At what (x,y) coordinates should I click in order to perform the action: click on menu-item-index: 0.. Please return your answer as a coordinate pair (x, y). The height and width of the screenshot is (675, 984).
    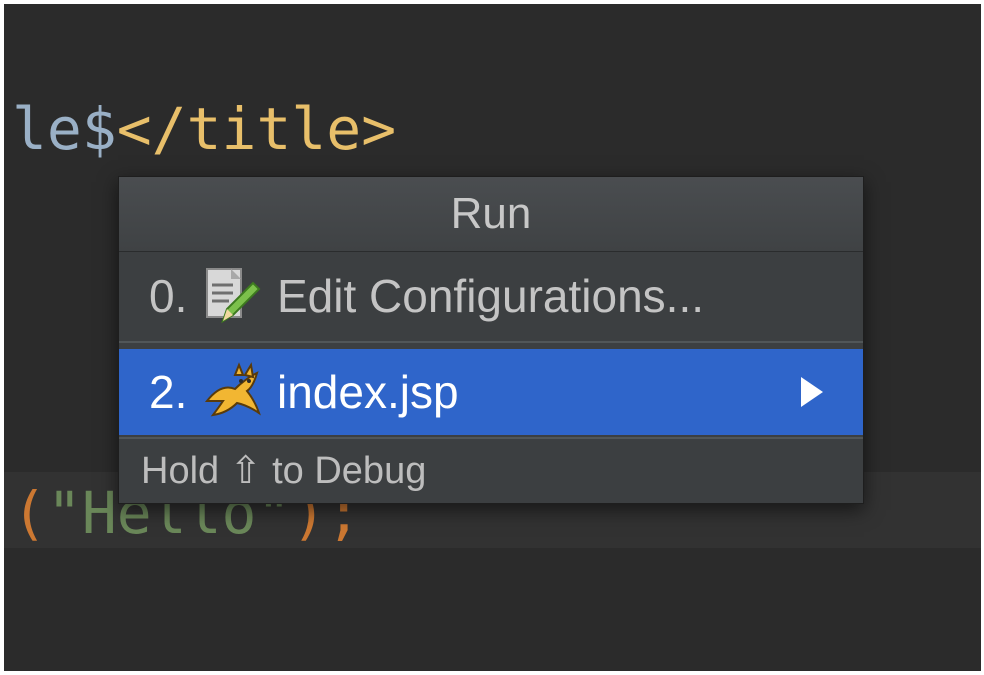
    Looking at the image, I should click on (168, 296).